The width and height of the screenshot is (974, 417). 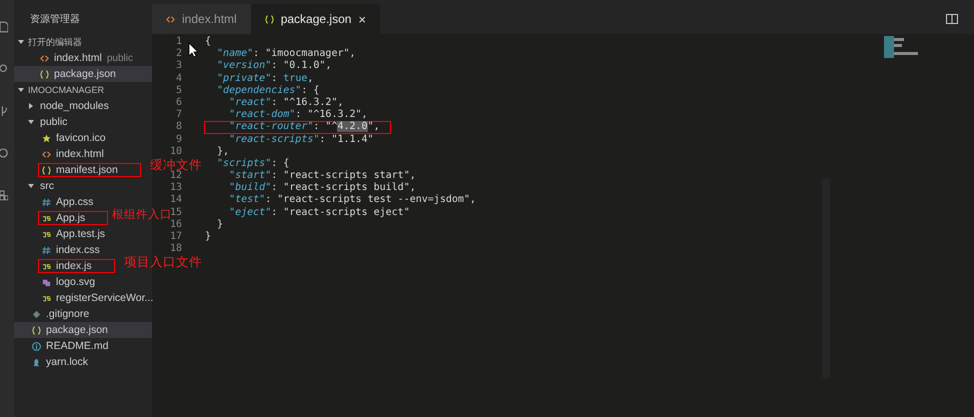 What do you see at coordinates (319, 212) in the screenshot?
I see `code-line: "eject": "react-scripts eject"` at bounding box center [319, 212].